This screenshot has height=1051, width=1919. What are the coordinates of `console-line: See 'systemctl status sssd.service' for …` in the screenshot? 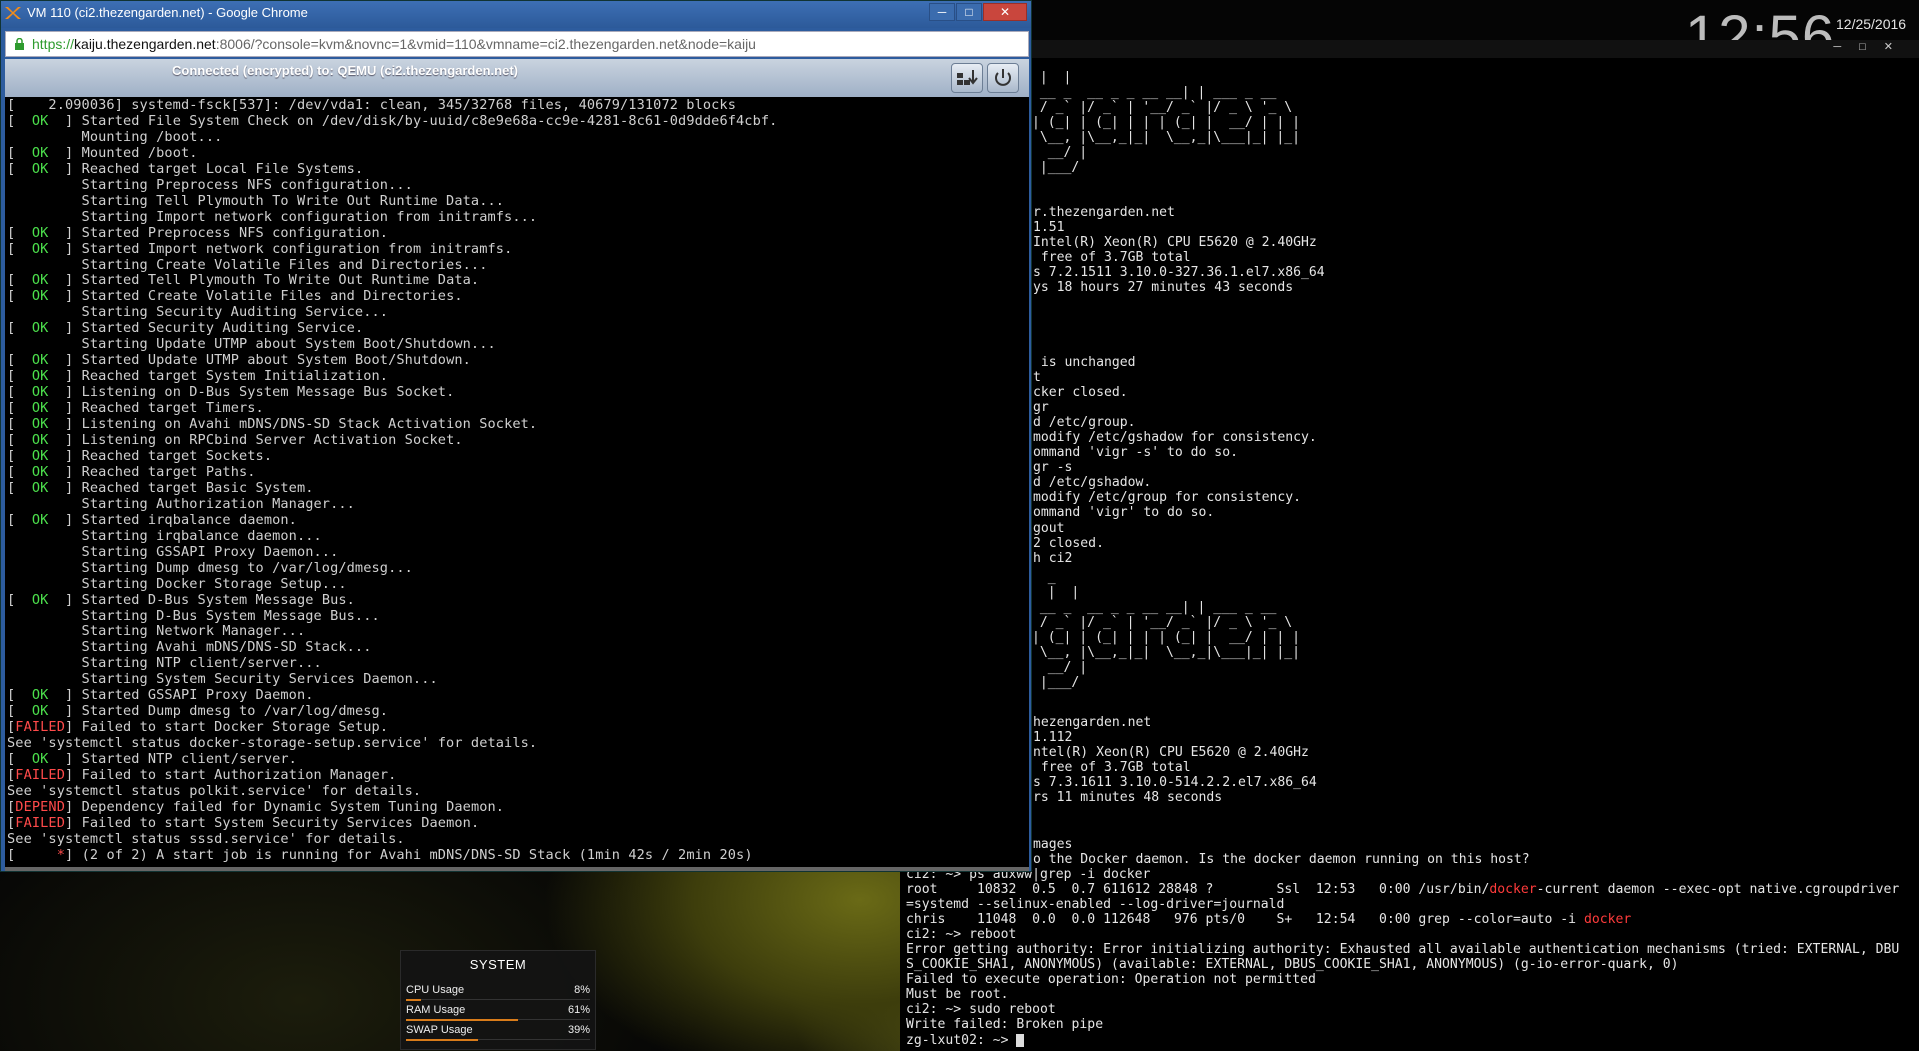 It's located at (206, 838).